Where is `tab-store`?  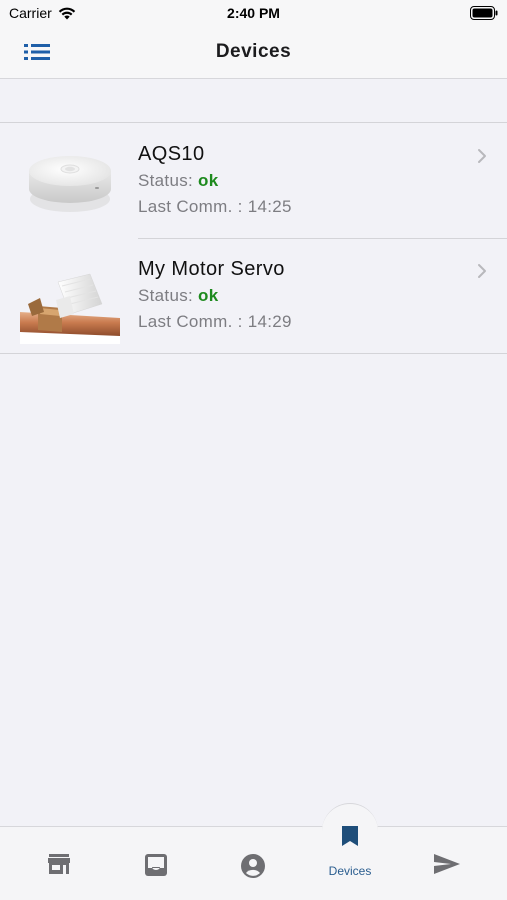 tab-store is located at coordinates (59, 863).